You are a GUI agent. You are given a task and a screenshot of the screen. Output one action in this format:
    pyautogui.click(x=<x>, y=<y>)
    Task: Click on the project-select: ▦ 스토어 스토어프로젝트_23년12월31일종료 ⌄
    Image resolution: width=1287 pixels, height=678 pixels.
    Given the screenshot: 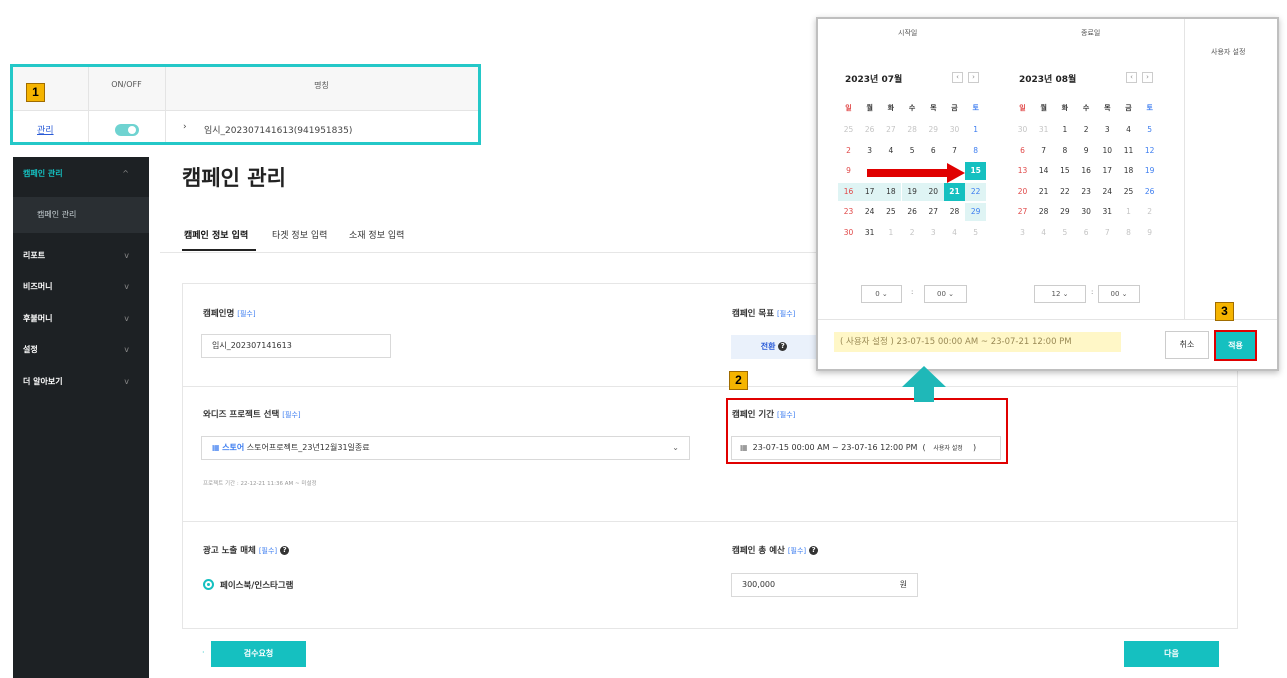 What is the action you would take?
    pyautogui.click(x=445, y=448)
    